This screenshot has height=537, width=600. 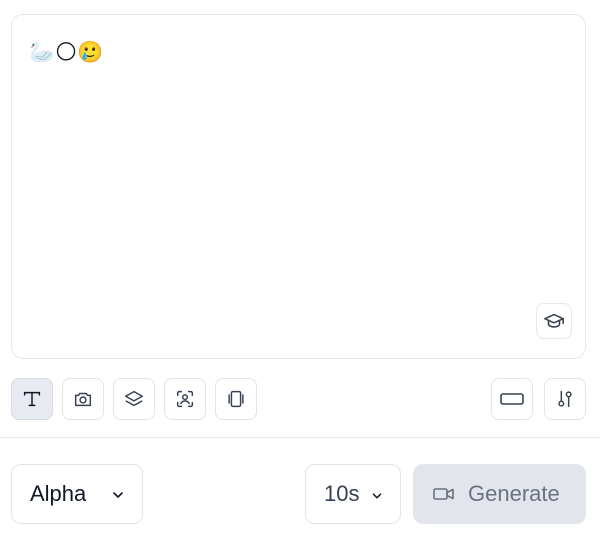 I want to click on camera-icon, so click(x=83, y=399).